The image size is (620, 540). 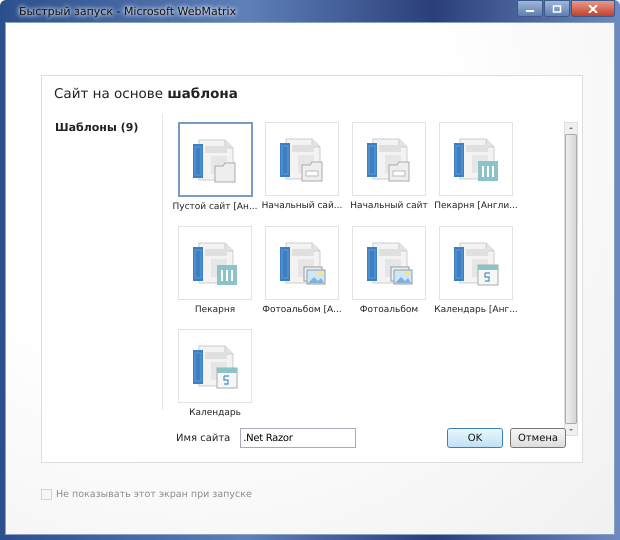 I want to click on cancel-button: Отмена, so click(x=538, y=438).